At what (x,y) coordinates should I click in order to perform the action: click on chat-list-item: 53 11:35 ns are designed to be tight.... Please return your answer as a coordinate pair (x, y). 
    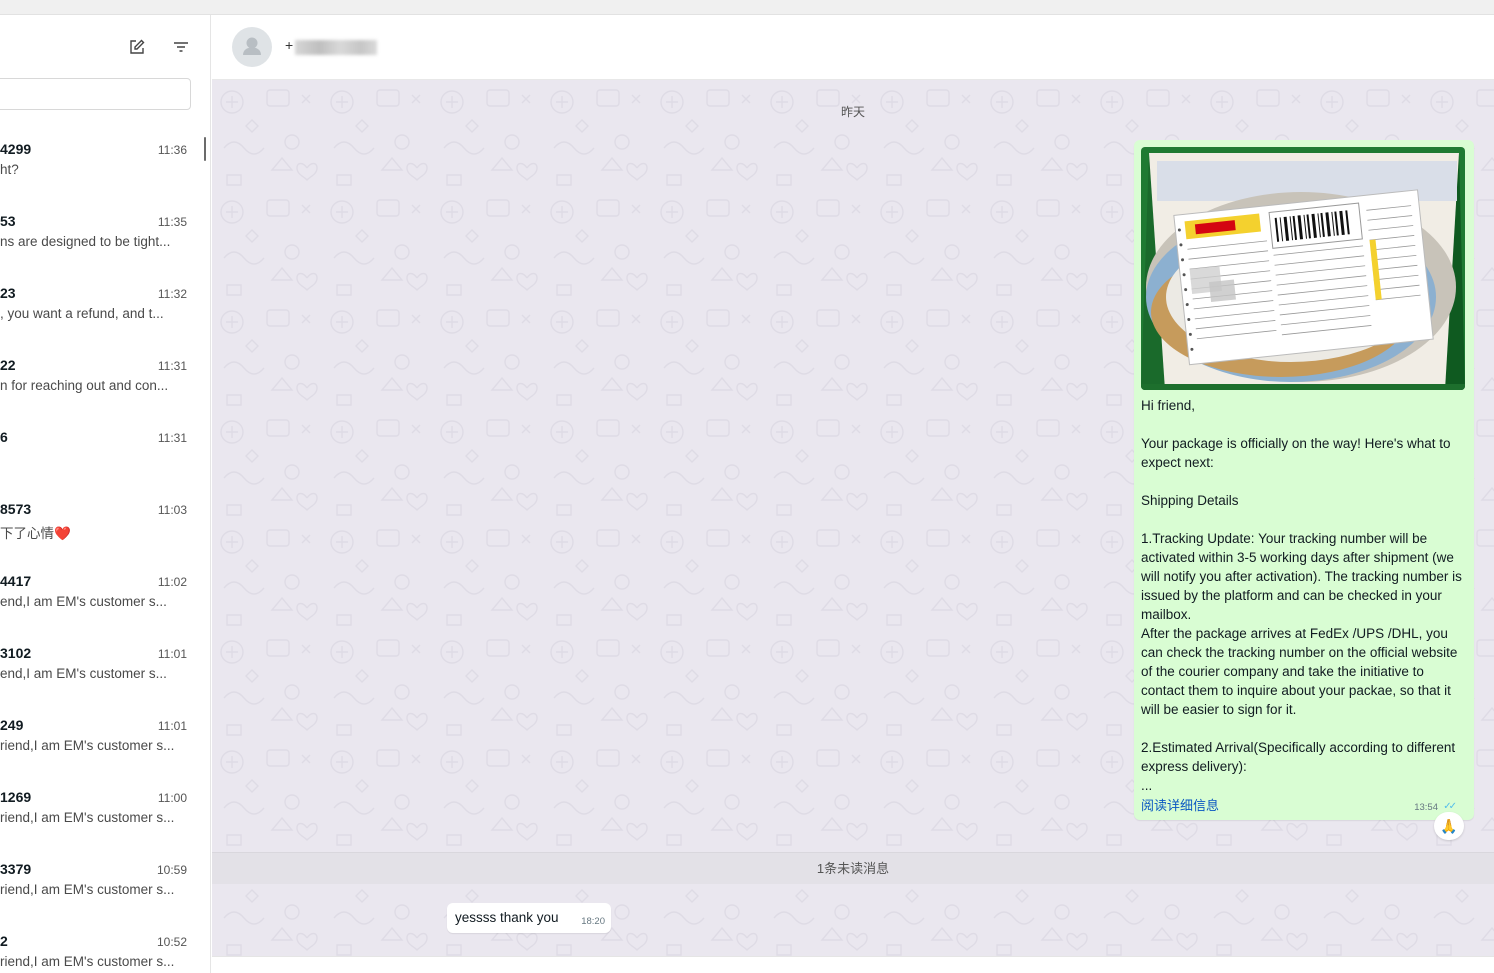
    Looking at the image, I should click on (102, 231).